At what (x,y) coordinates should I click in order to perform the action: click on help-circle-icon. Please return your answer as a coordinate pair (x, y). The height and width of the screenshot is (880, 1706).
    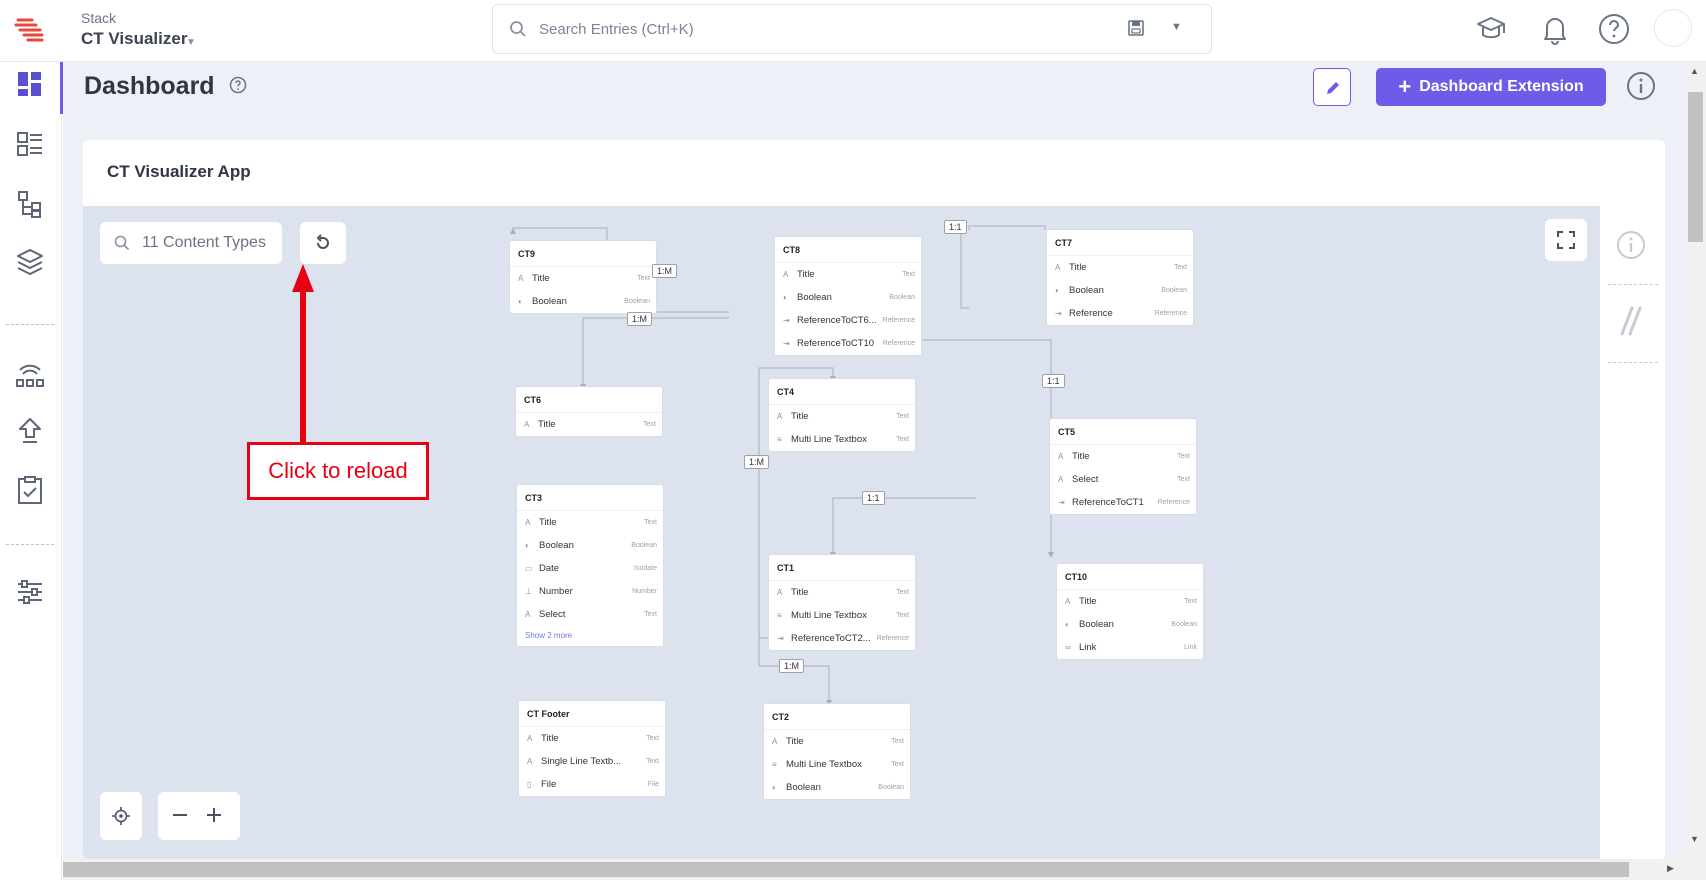
    Looking at the image, I should click on (238, 87).